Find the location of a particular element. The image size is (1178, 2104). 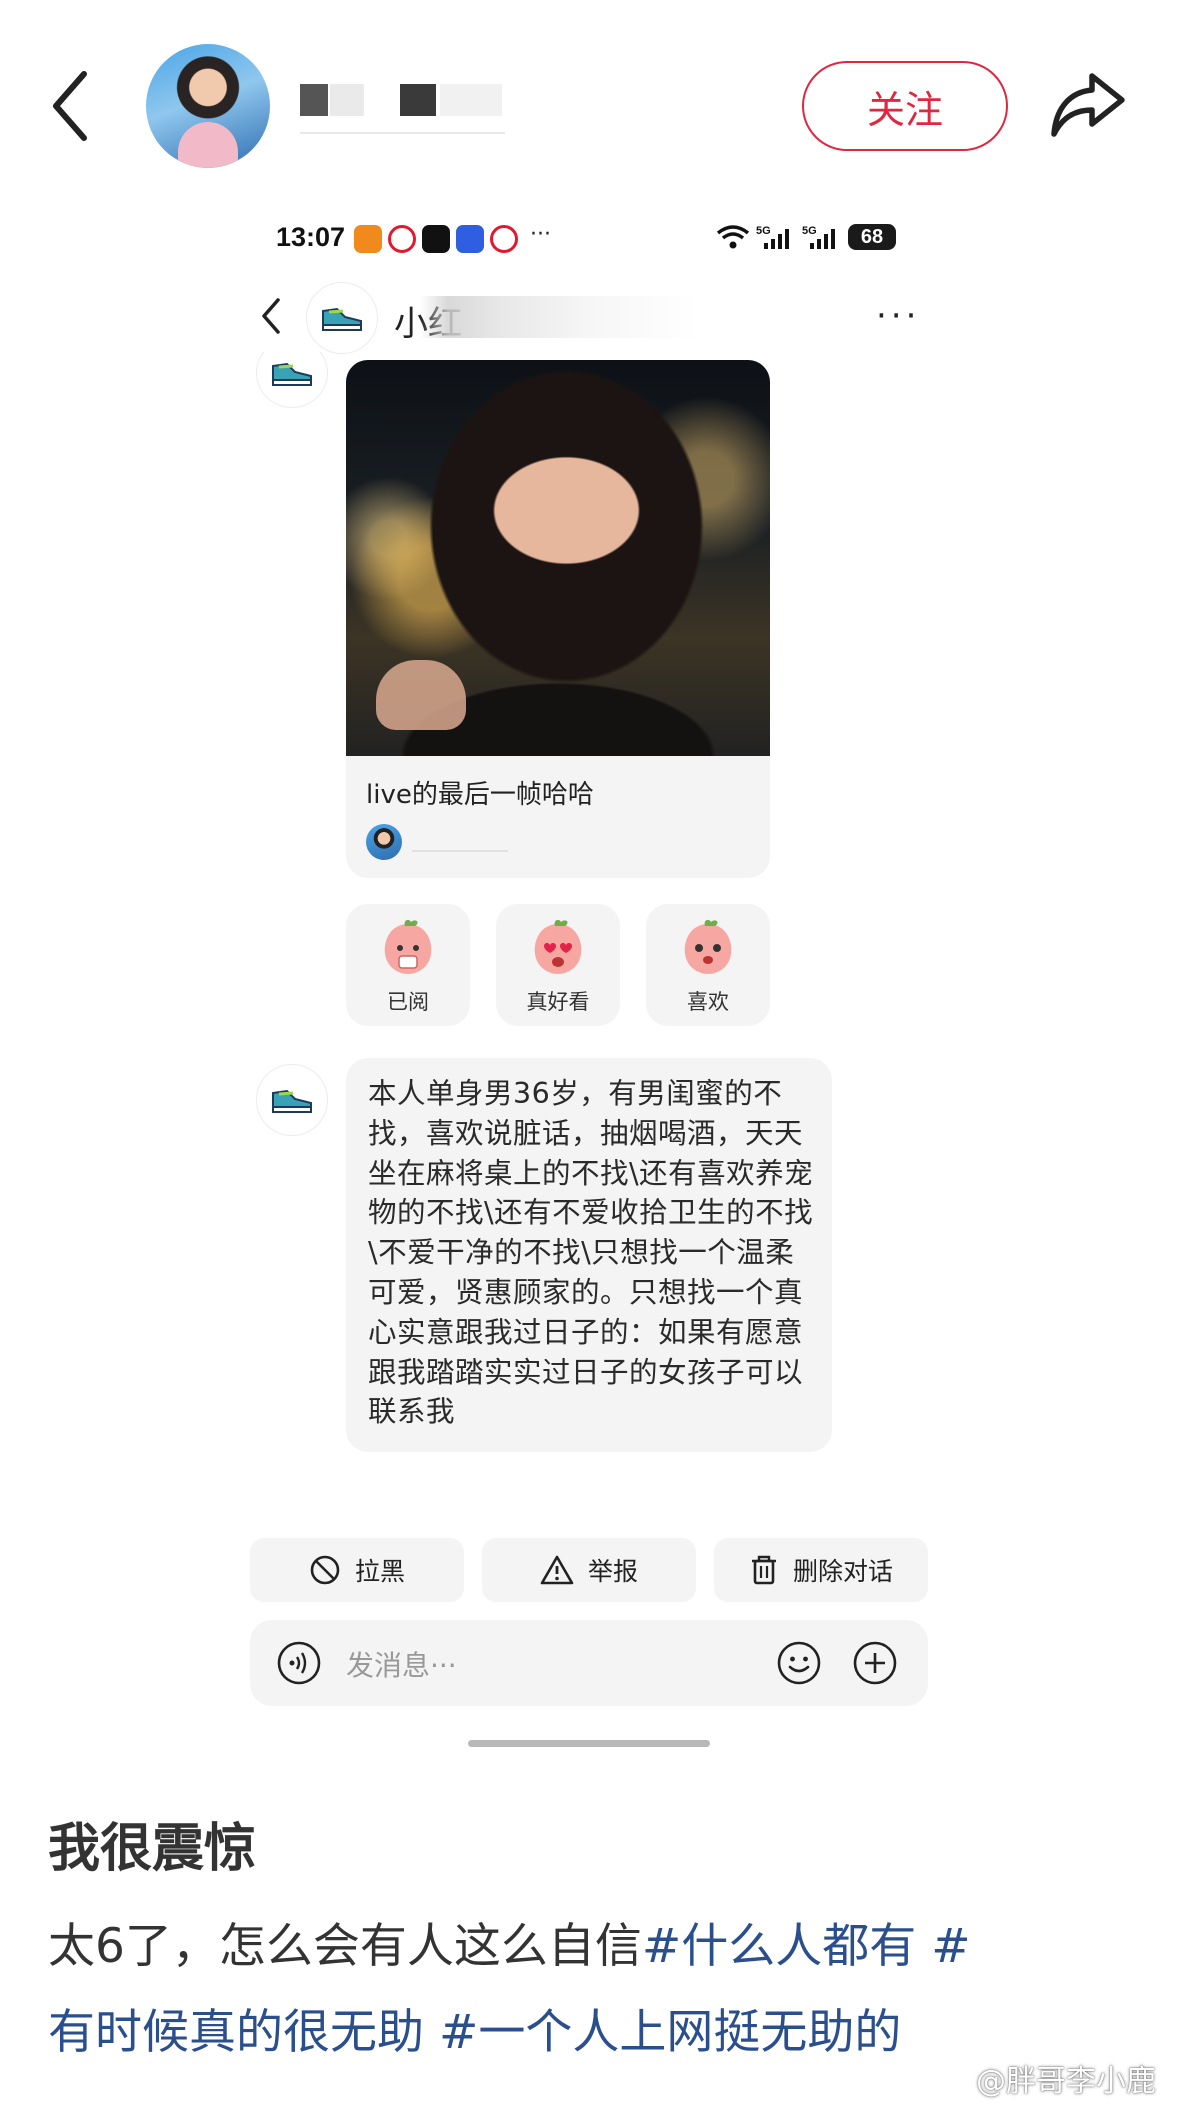

status-right-icons: 5G 5G 68 is located at coordinates (806, 237).